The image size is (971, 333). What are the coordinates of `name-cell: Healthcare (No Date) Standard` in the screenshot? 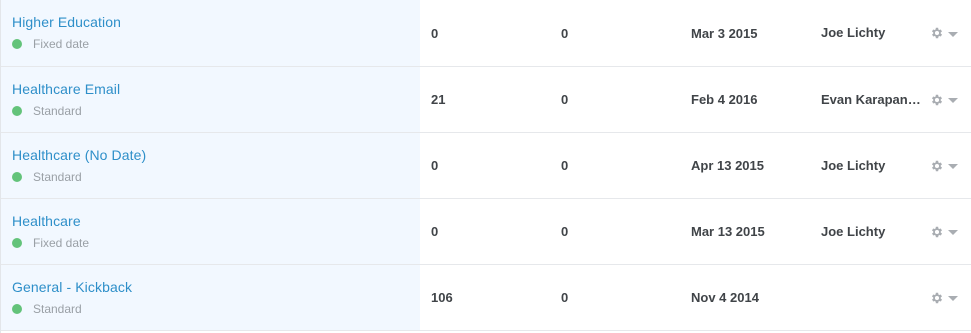 It's located at (210, 165).